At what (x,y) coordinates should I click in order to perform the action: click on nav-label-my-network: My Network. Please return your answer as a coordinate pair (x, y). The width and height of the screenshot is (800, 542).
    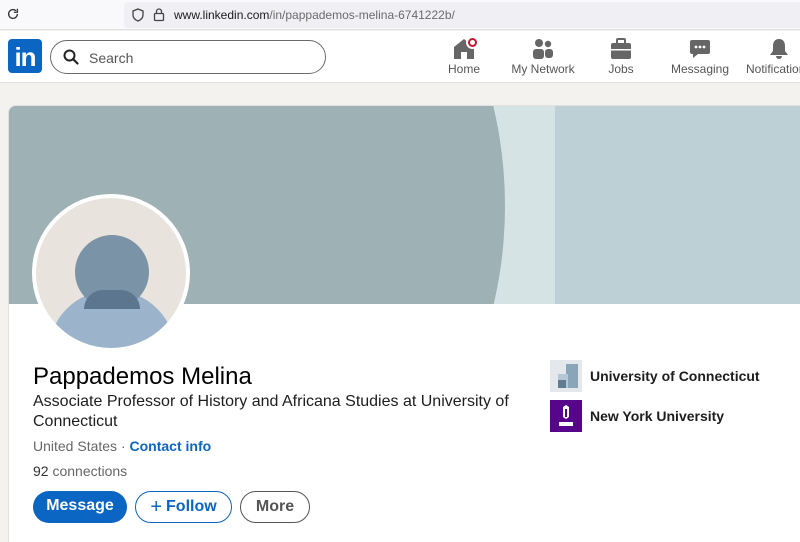
    Looking at the image, I should click on (543, 69).